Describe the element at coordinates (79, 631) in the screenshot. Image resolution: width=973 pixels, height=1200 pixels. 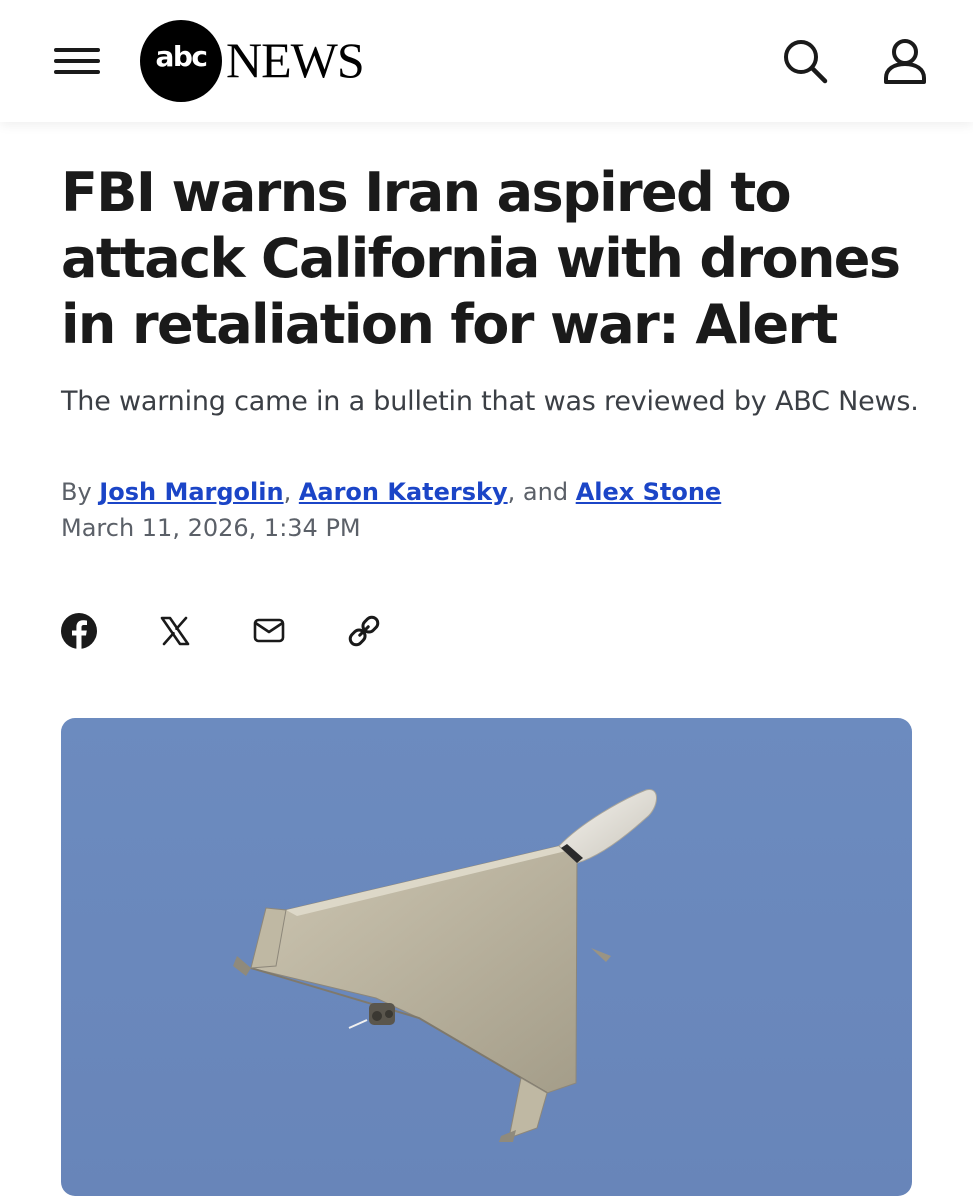
I see `facebook-icon` at that location.